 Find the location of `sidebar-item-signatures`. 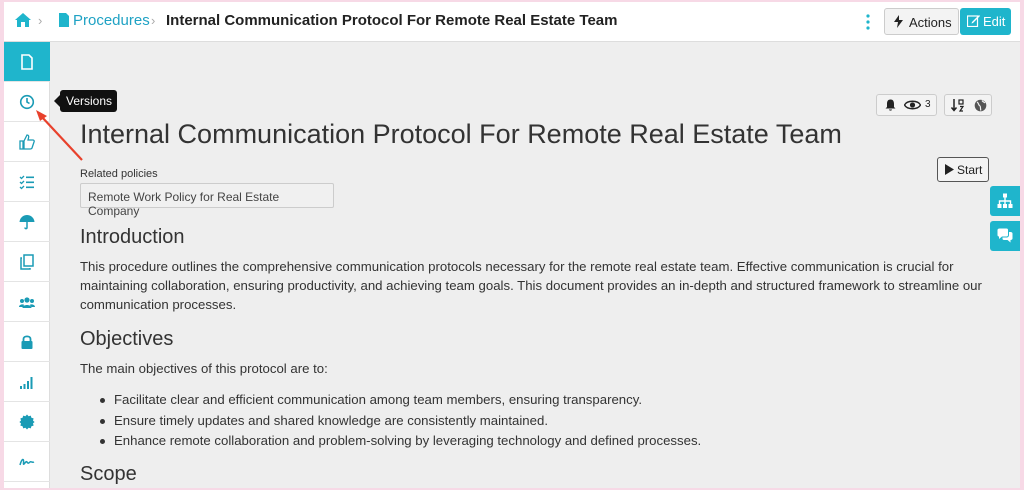

sidebar-item-signatures is located at coordinates (27, 462).